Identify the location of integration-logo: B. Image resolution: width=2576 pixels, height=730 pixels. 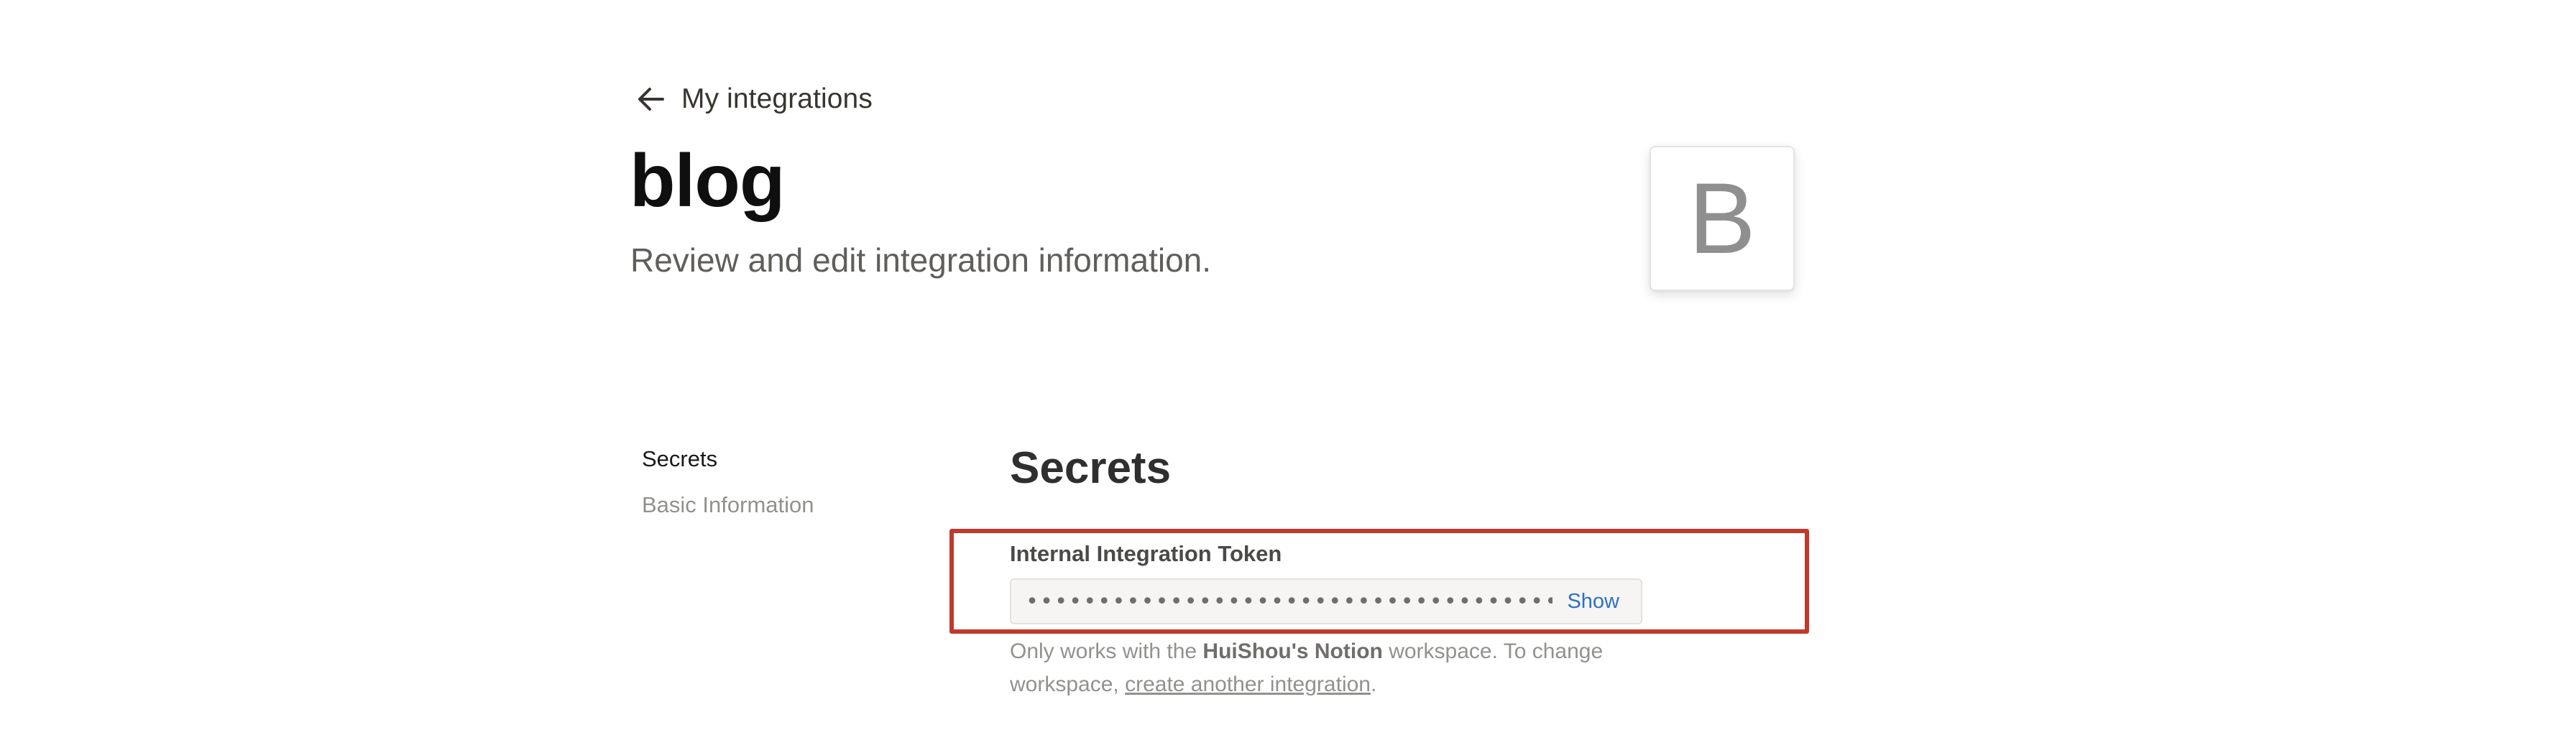
(1722, 218).